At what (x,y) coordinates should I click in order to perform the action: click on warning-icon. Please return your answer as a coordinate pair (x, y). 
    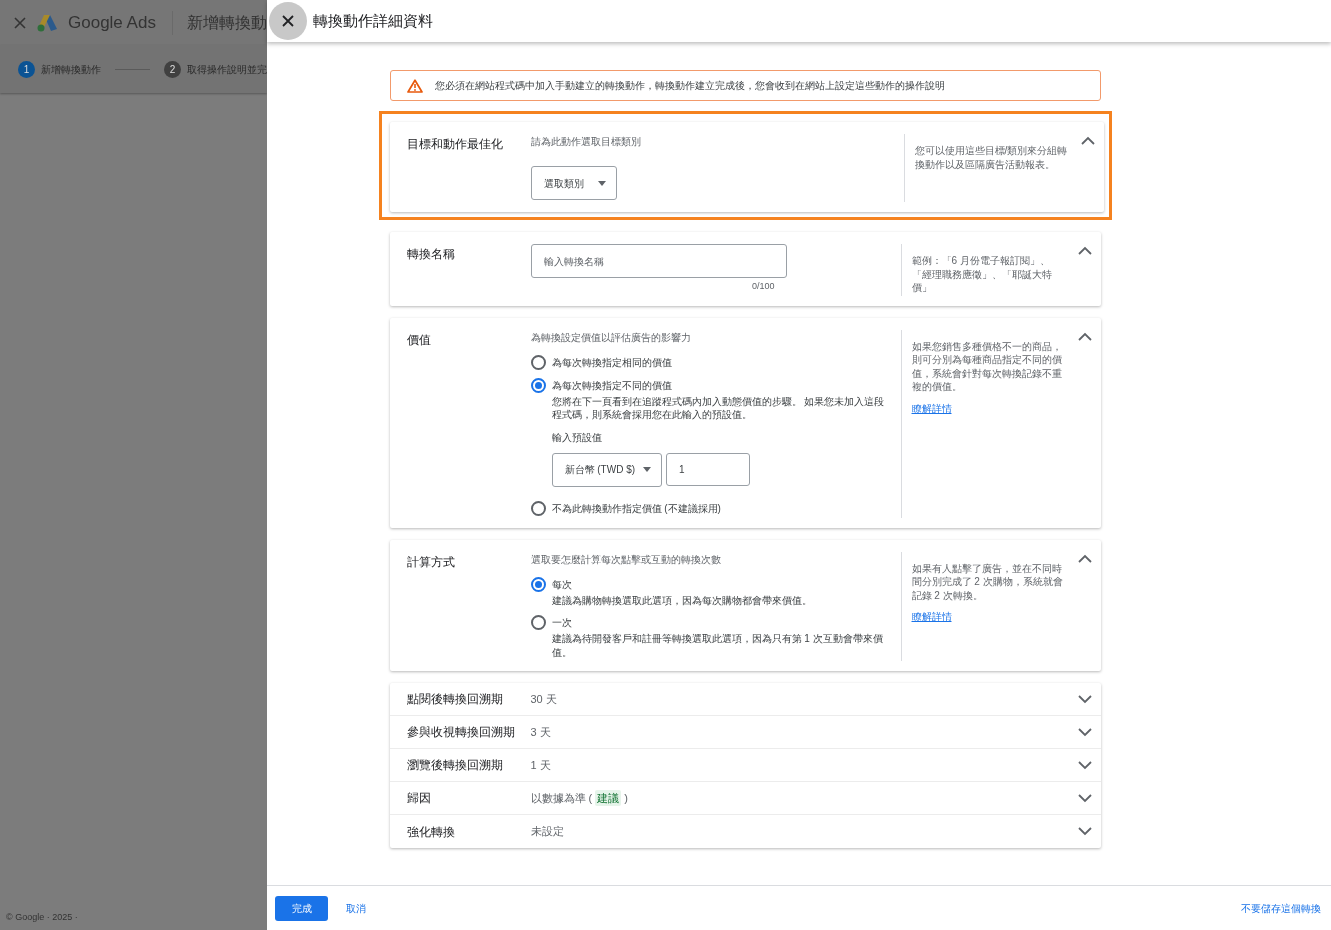
    Looking at the image, I should click on (414, 85).